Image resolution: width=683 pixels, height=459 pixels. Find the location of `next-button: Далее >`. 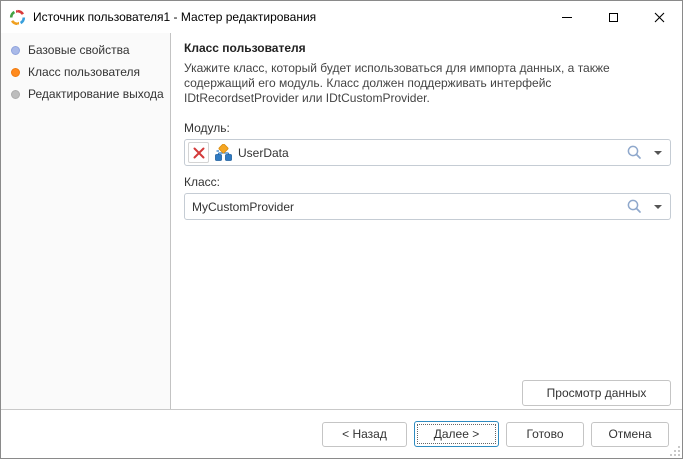

next-button: Далее > is located at coordinates (456, 434).